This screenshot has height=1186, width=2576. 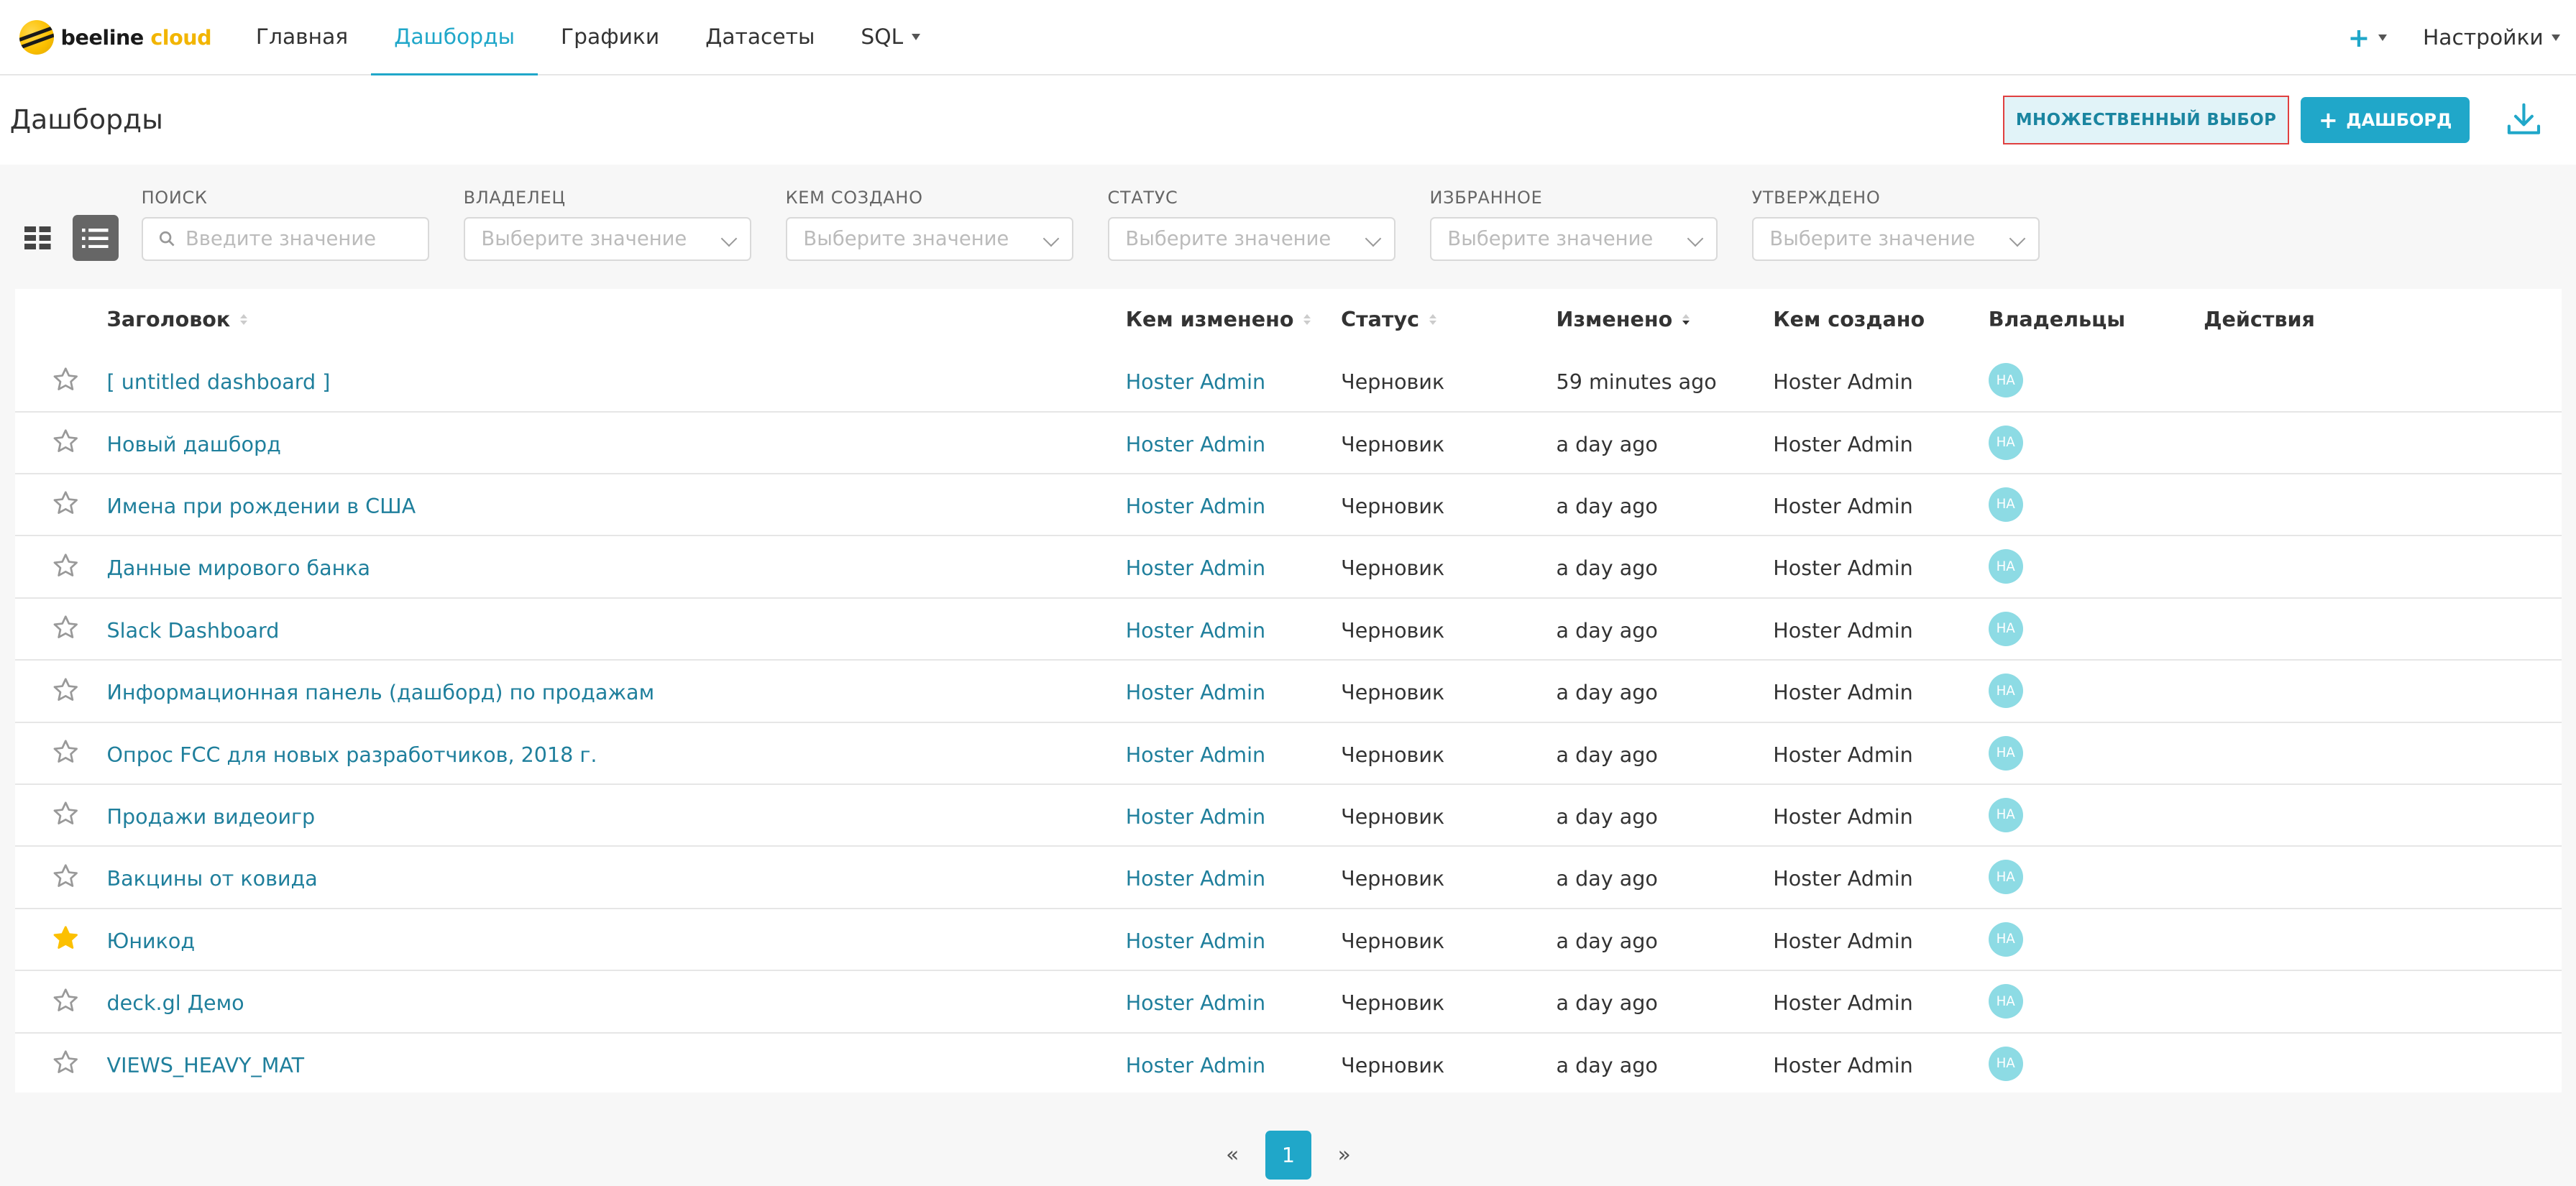 What do you see at coordinates (302, 37) in the screenshot?
I see `nav-item-home: Главная` at bounding box center [302, 37].